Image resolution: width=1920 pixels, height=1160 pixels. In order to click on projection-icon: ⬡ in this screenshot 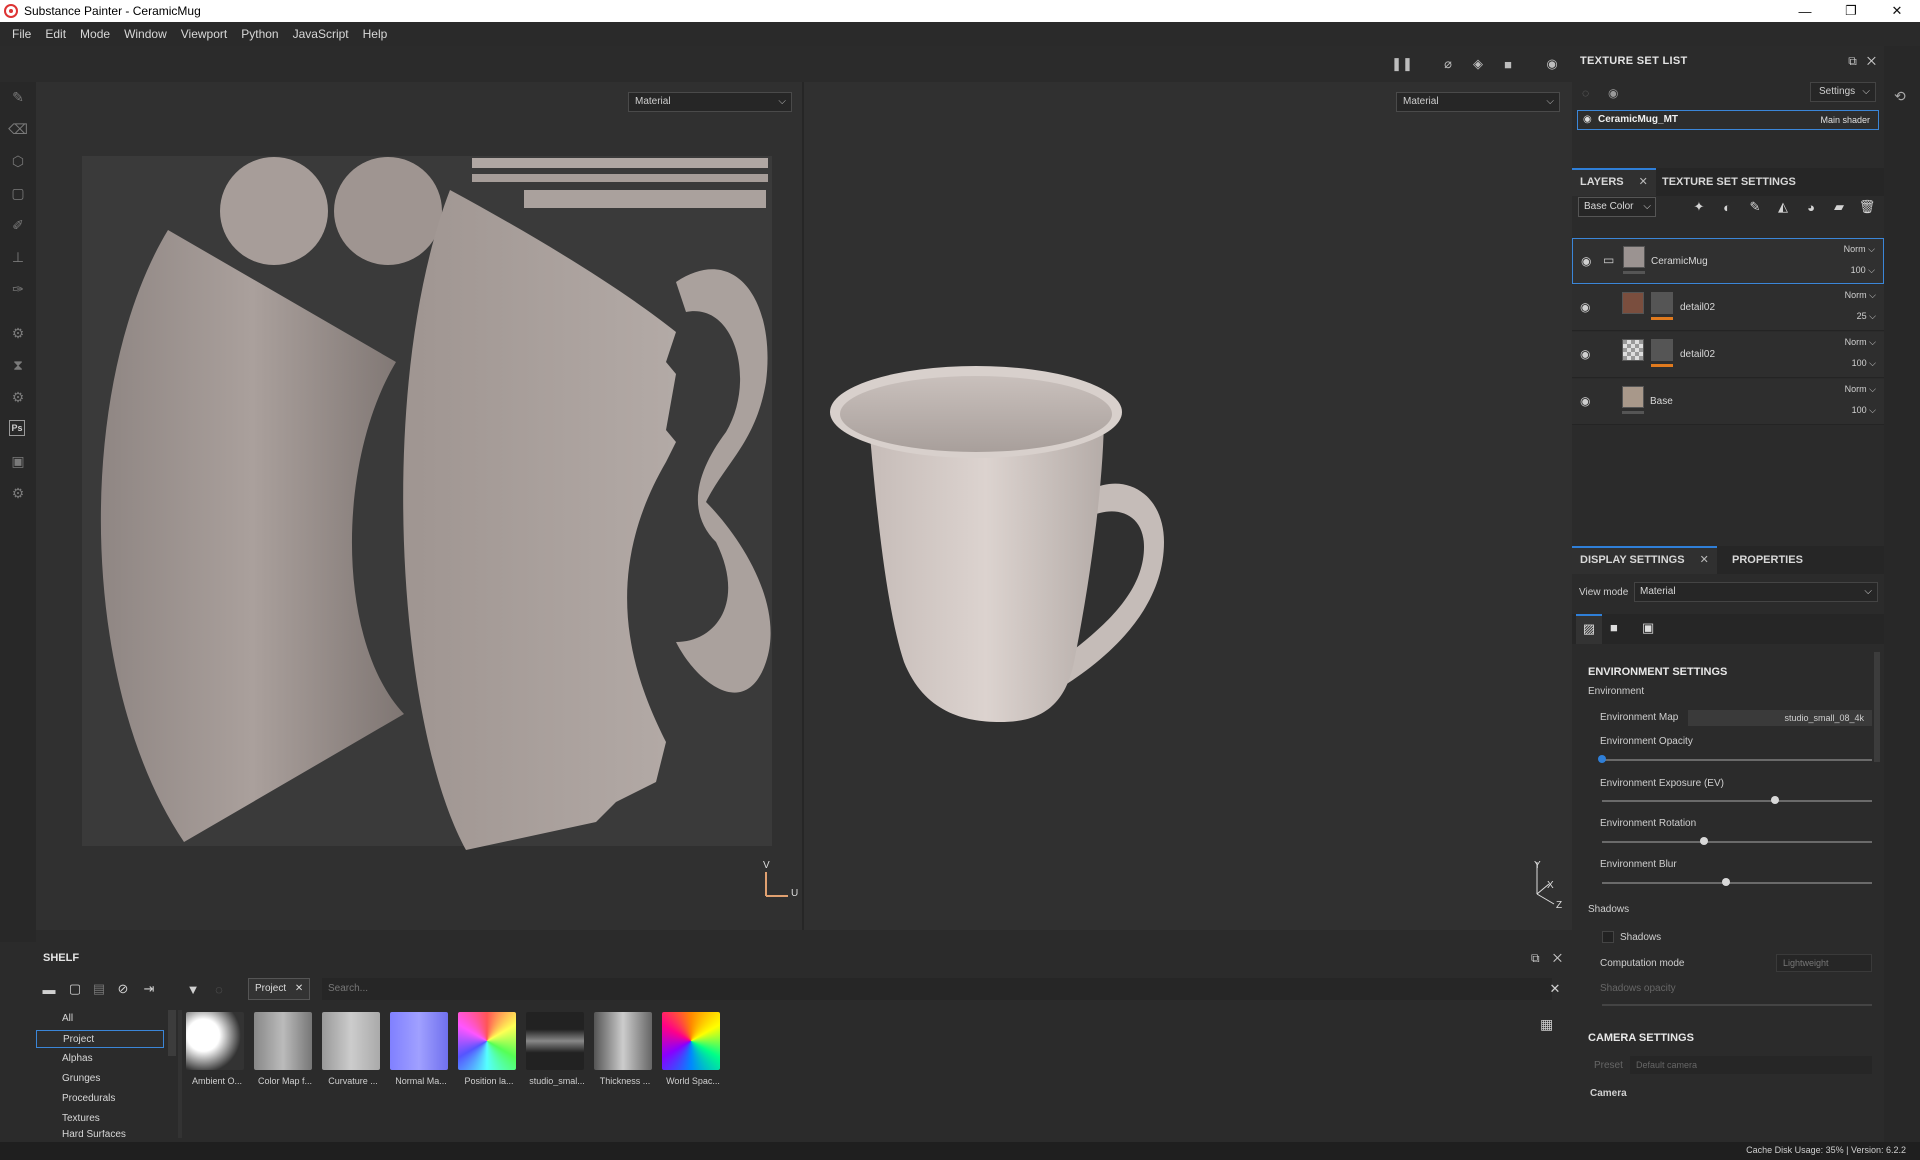, I will do `click(18, 161)`.